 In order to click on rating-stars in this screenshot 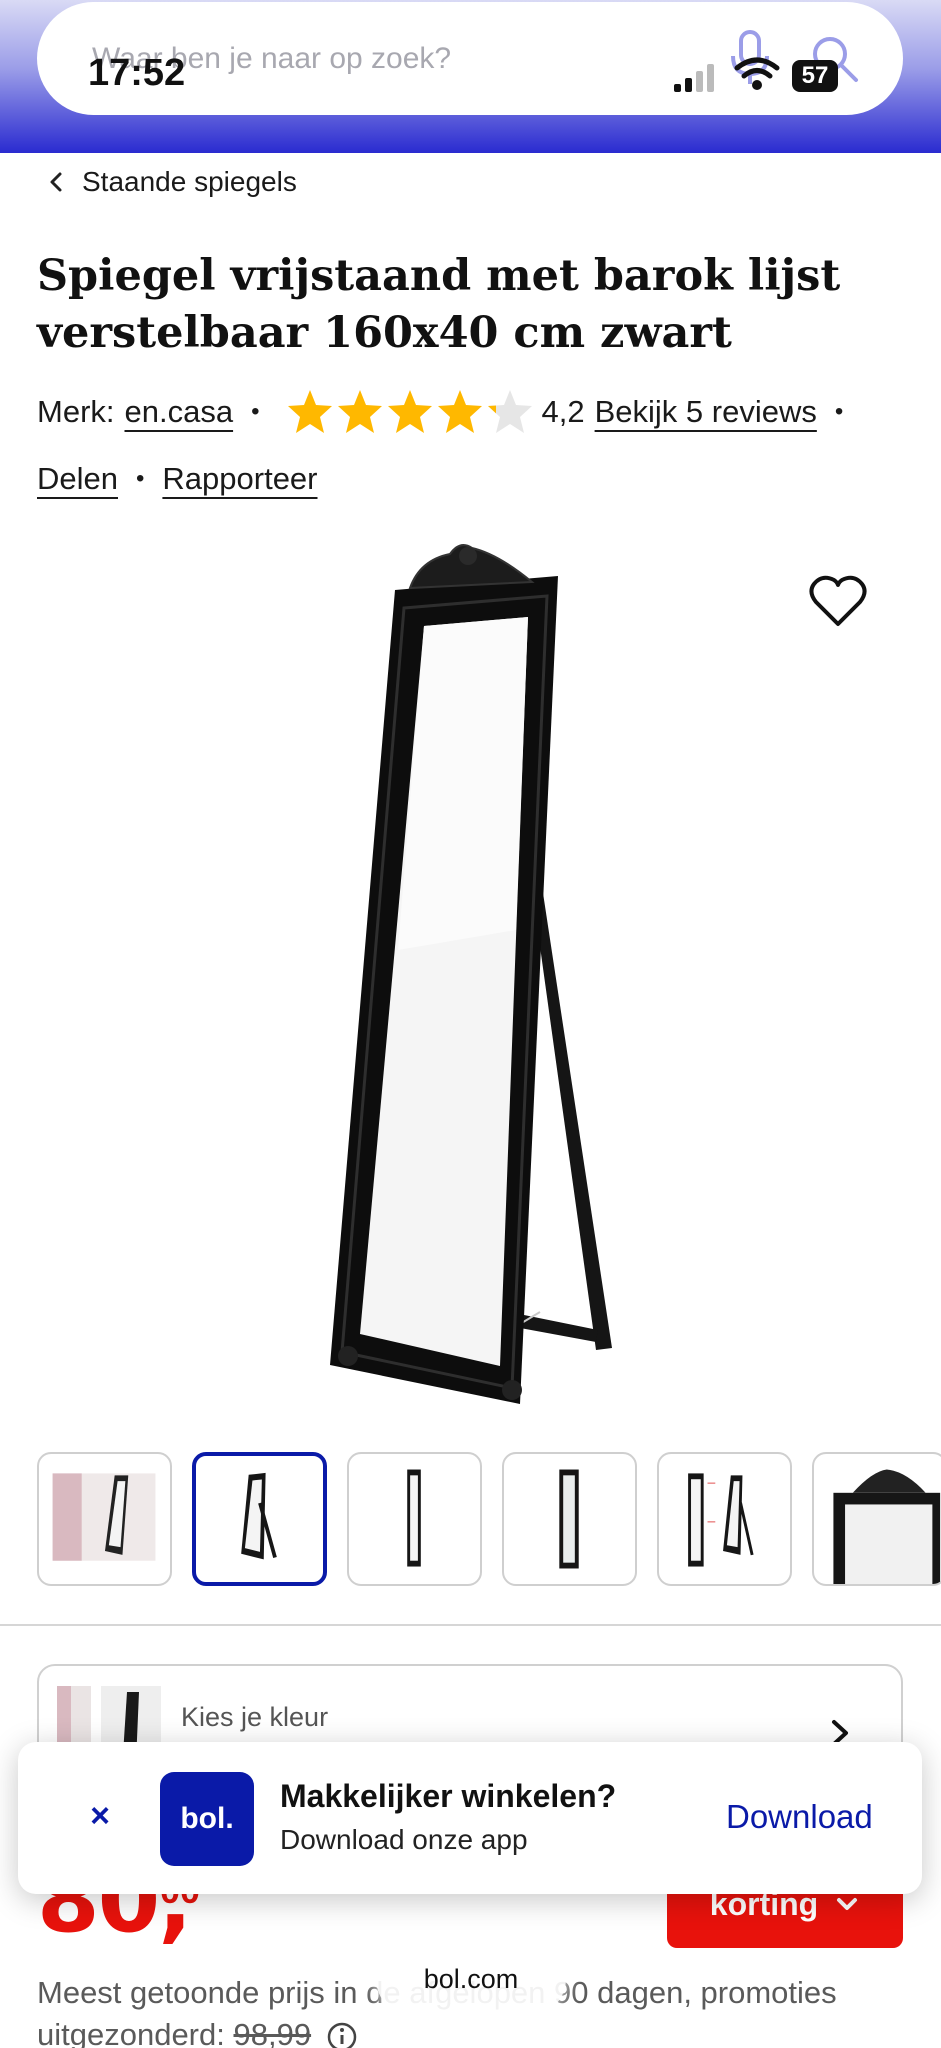, I will do `click(410, 412)`.